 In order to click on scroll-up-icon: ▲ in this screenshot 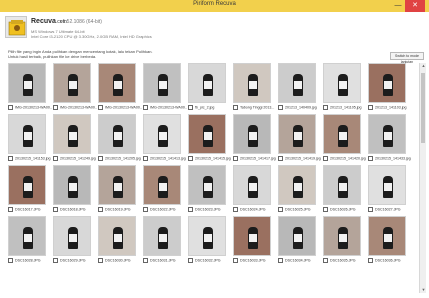, I will do `click(423, 66)`.